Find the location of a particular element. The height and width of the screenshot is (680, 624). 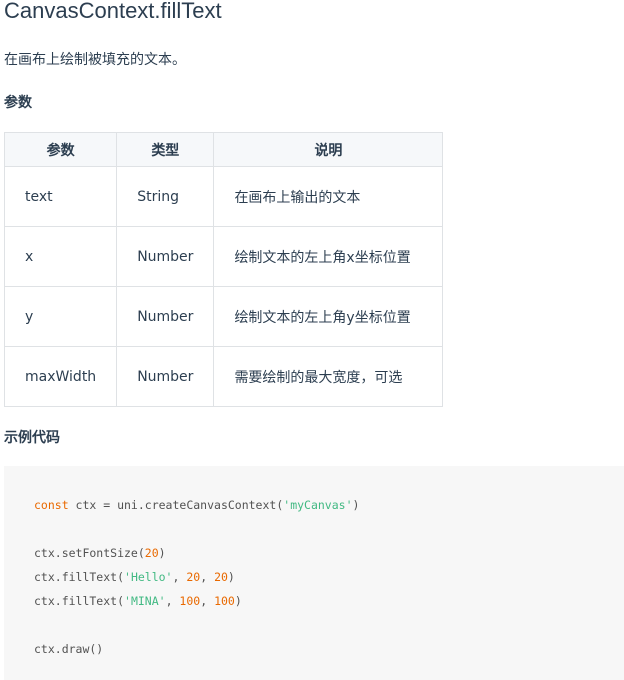

page-title: CanvasContext.fillText is located at coordinates (113, 11).